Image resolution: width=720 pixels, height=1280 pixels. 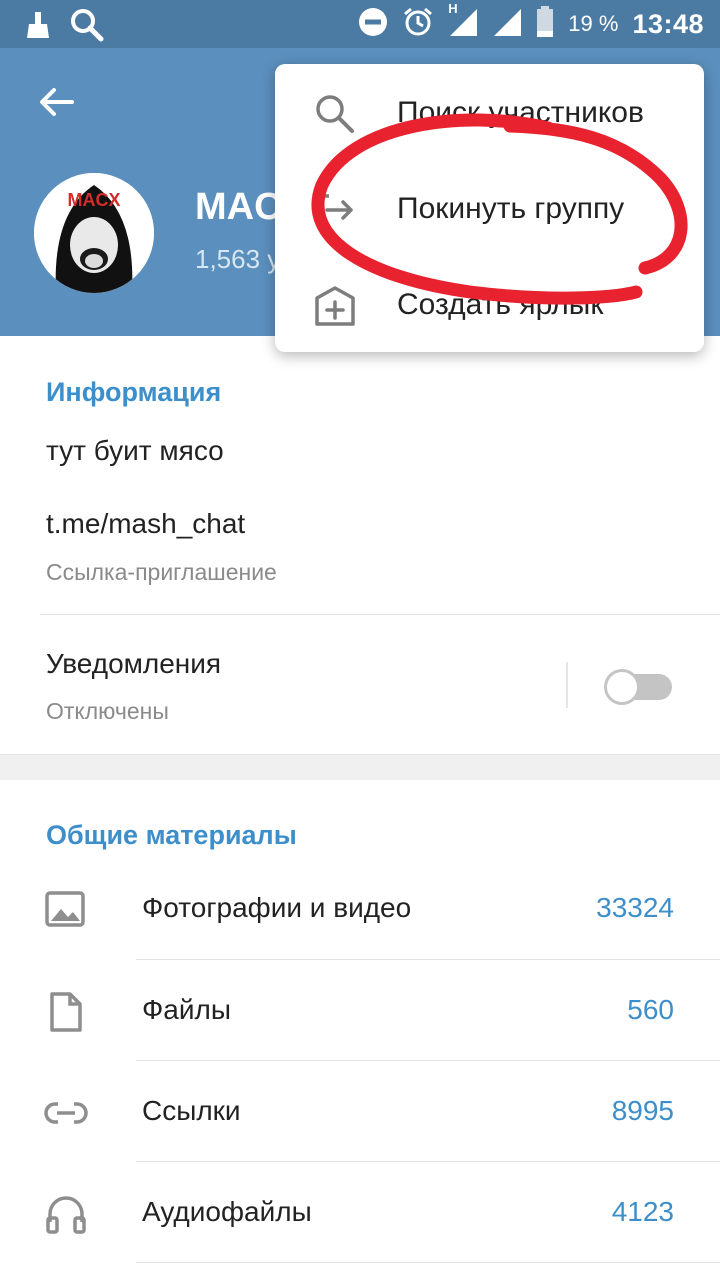 What do you see at coordinates (360, 767) in the screenshot?
I see `section-separator` at bounding box center [360, 767].